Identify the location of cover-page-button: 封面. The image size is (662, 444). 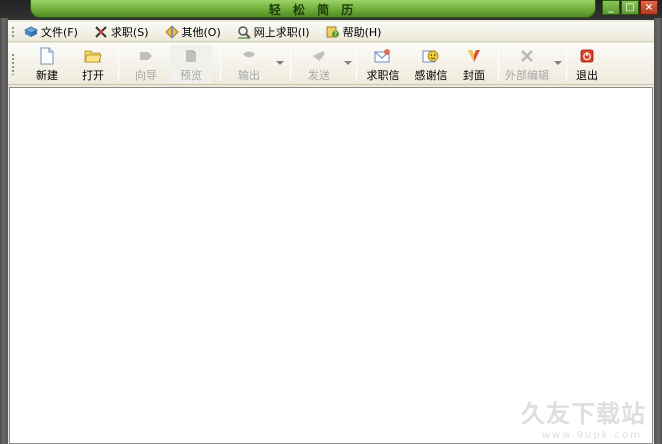
(474, 64).